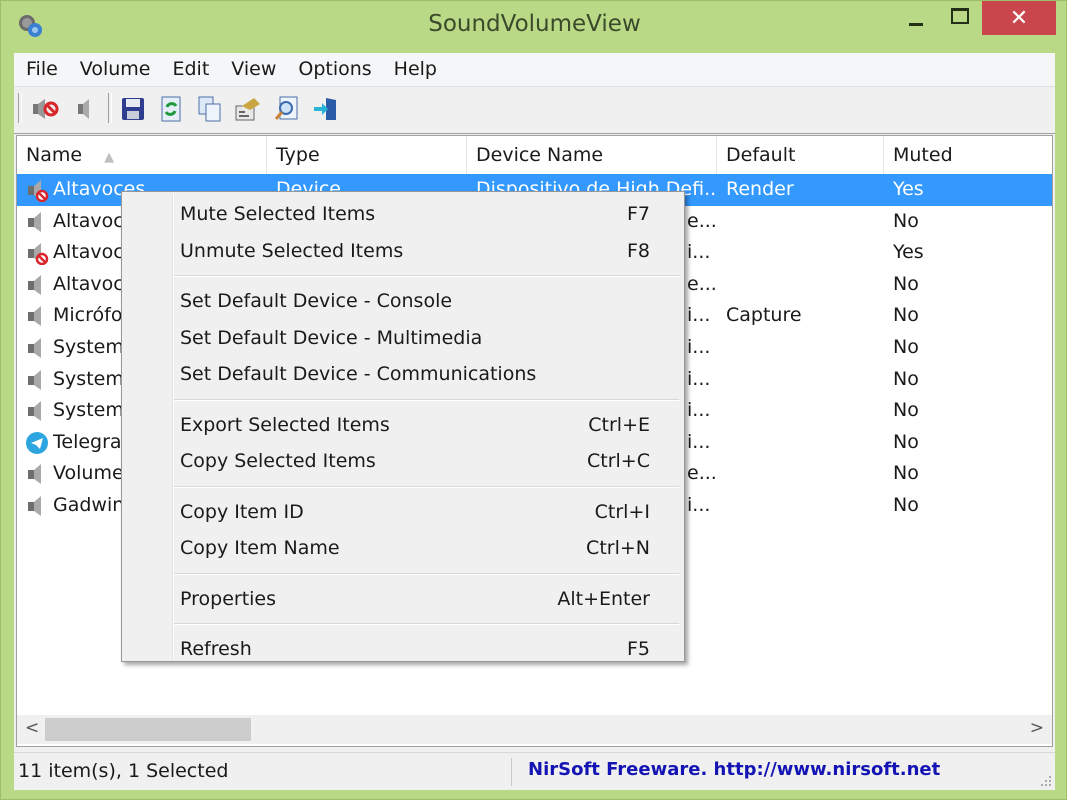  Describe the element at coordinates (148, 729) in the screenshot. I see `scrollbar-thumb` at that location.